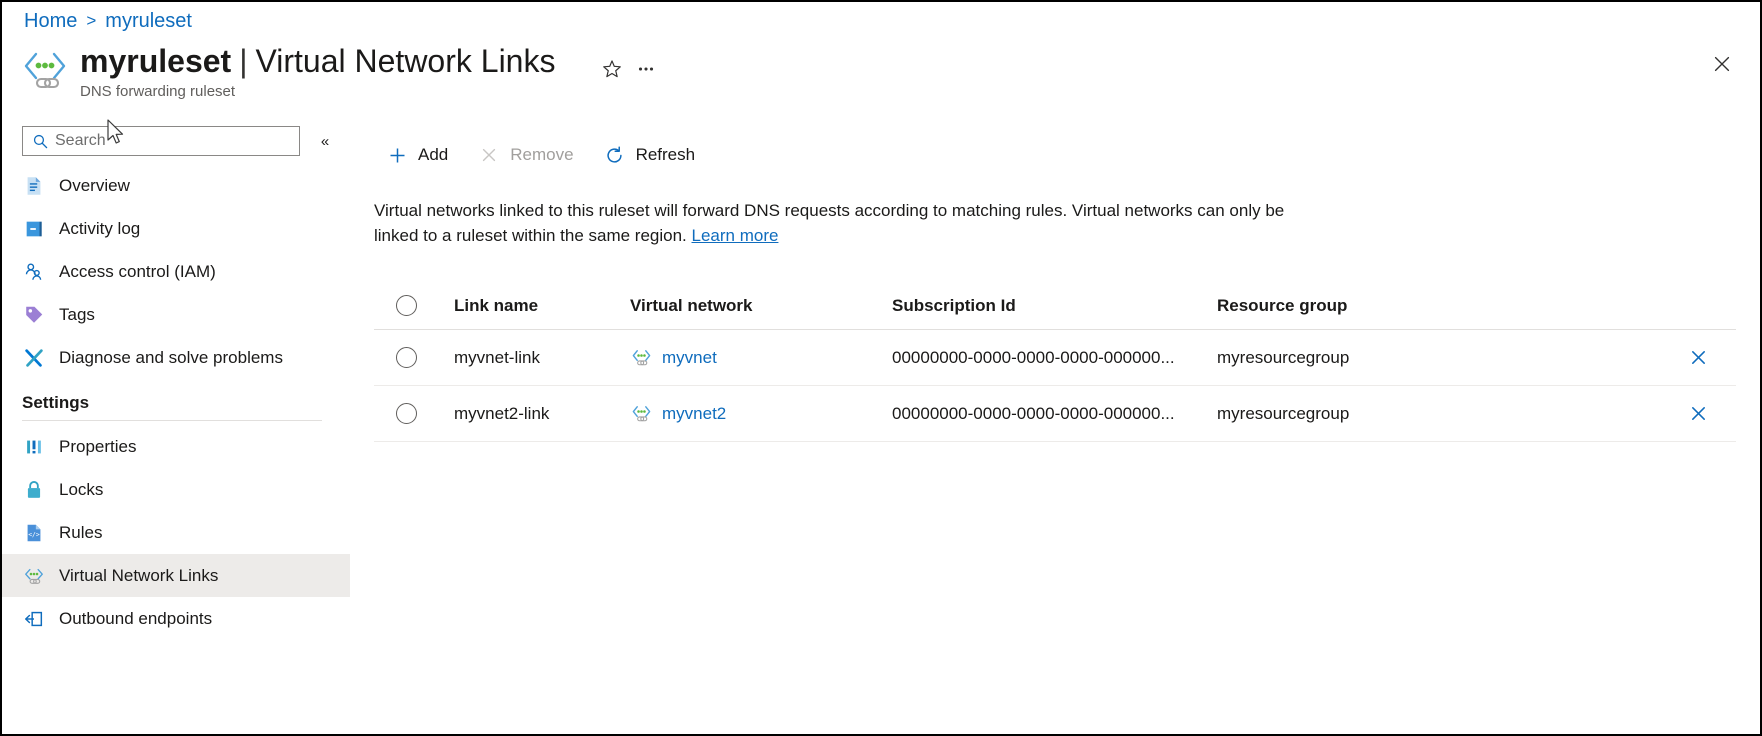 The width and height of the screenshot is (1762, 736). I want to click on search-input, so click(167, 141).